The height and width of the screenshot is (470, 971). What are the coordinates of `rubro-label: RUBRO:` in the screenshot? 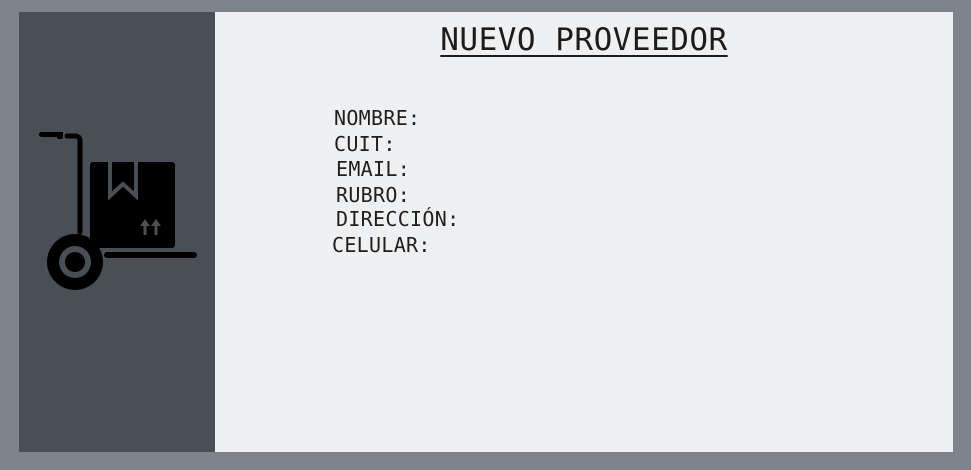 It's located at (373, 195).